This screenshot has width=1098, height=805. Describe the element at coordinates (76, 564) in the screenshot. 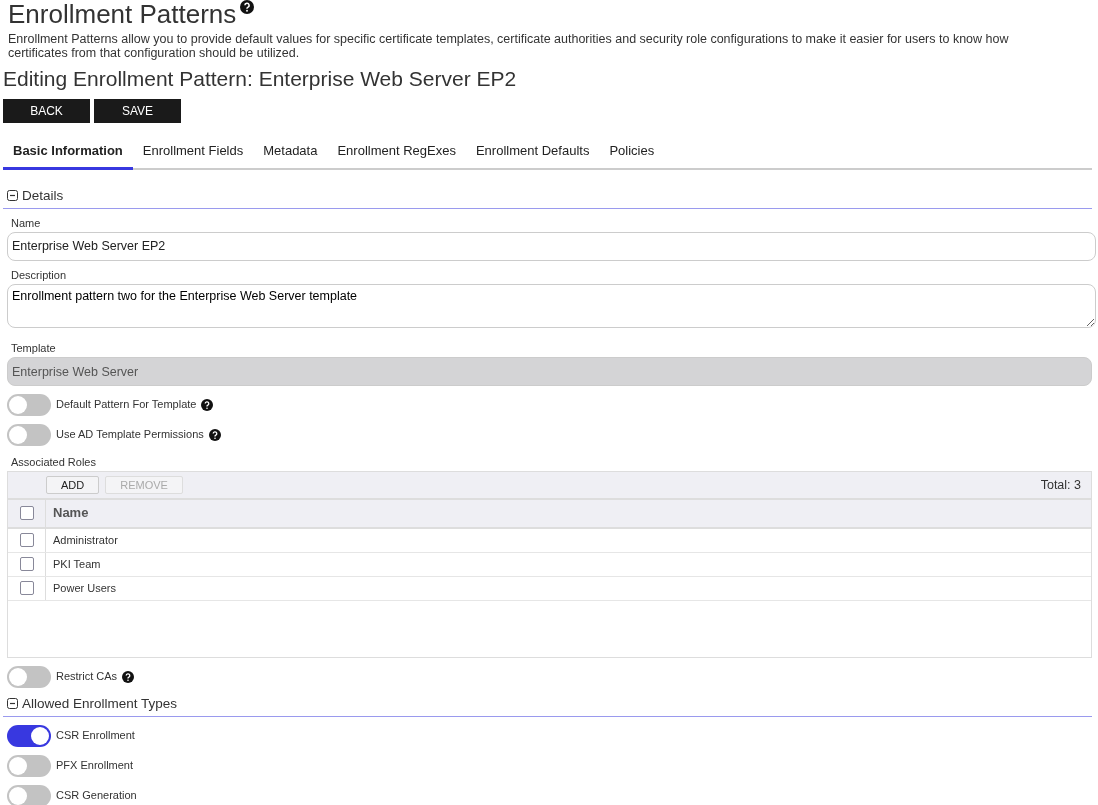

I see `table-cell-text: PKI Team` at that location.